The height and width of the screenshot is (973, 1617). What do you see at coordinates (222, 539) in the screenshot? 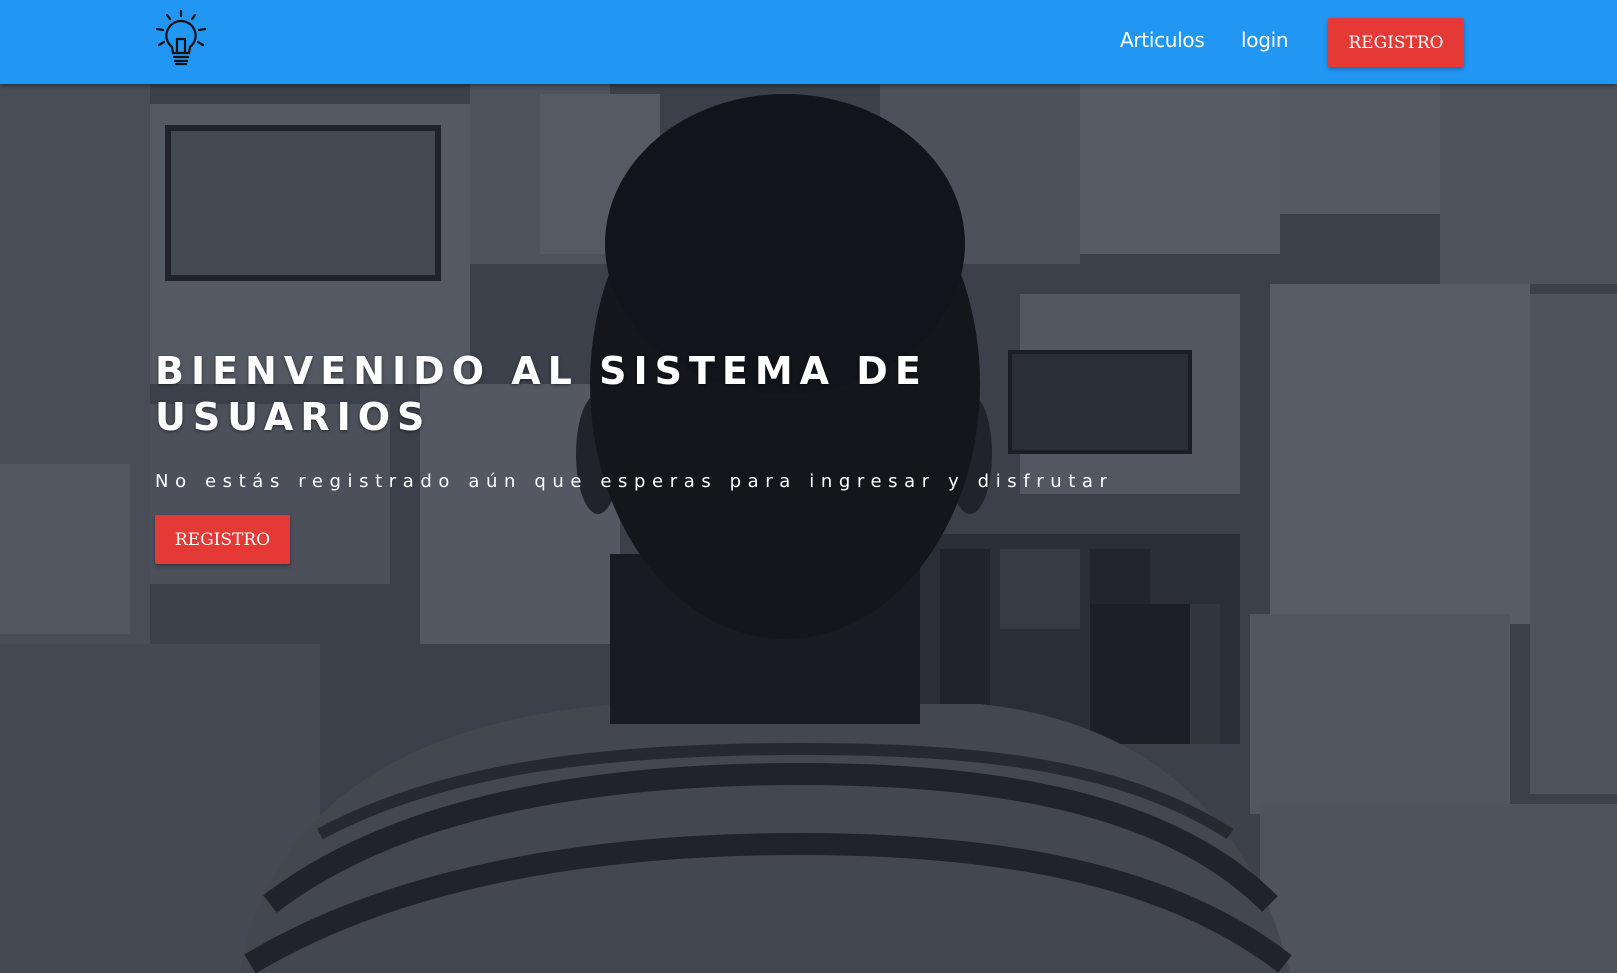
I see `hero-register-button: REGISTRO` at bounding box center [222, 539].